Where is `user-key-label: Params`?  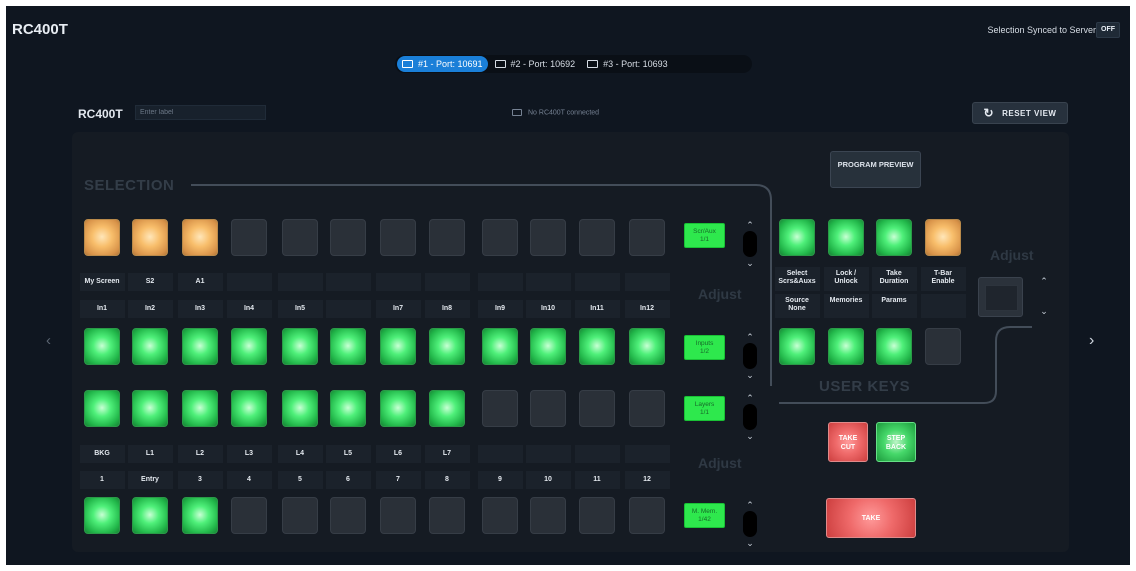
user-key-label: Params is located at coordinates (894, 301).